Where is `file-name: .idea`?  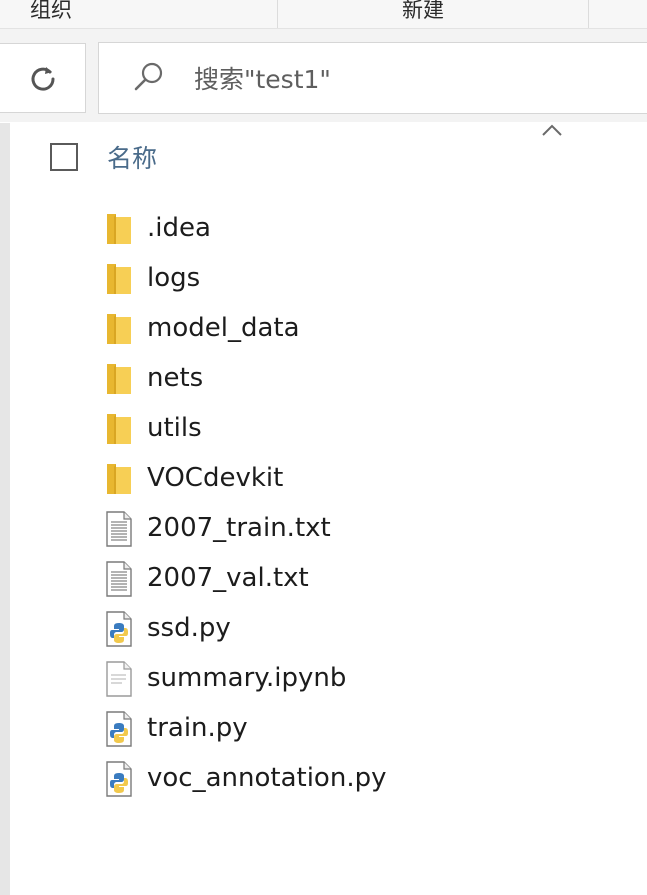
file-name: .idea is located at coordinates (179, 228).